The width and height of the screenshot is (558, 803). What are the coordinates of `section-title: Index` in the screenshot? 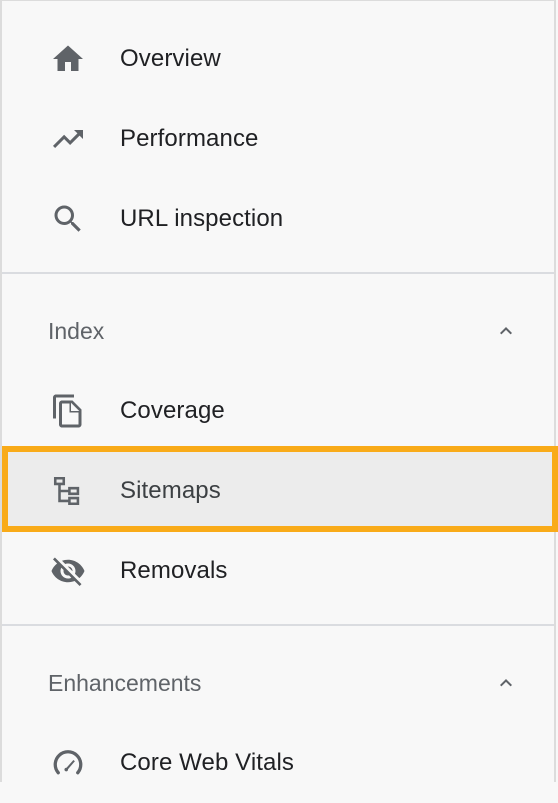 It's located at (76, 330).